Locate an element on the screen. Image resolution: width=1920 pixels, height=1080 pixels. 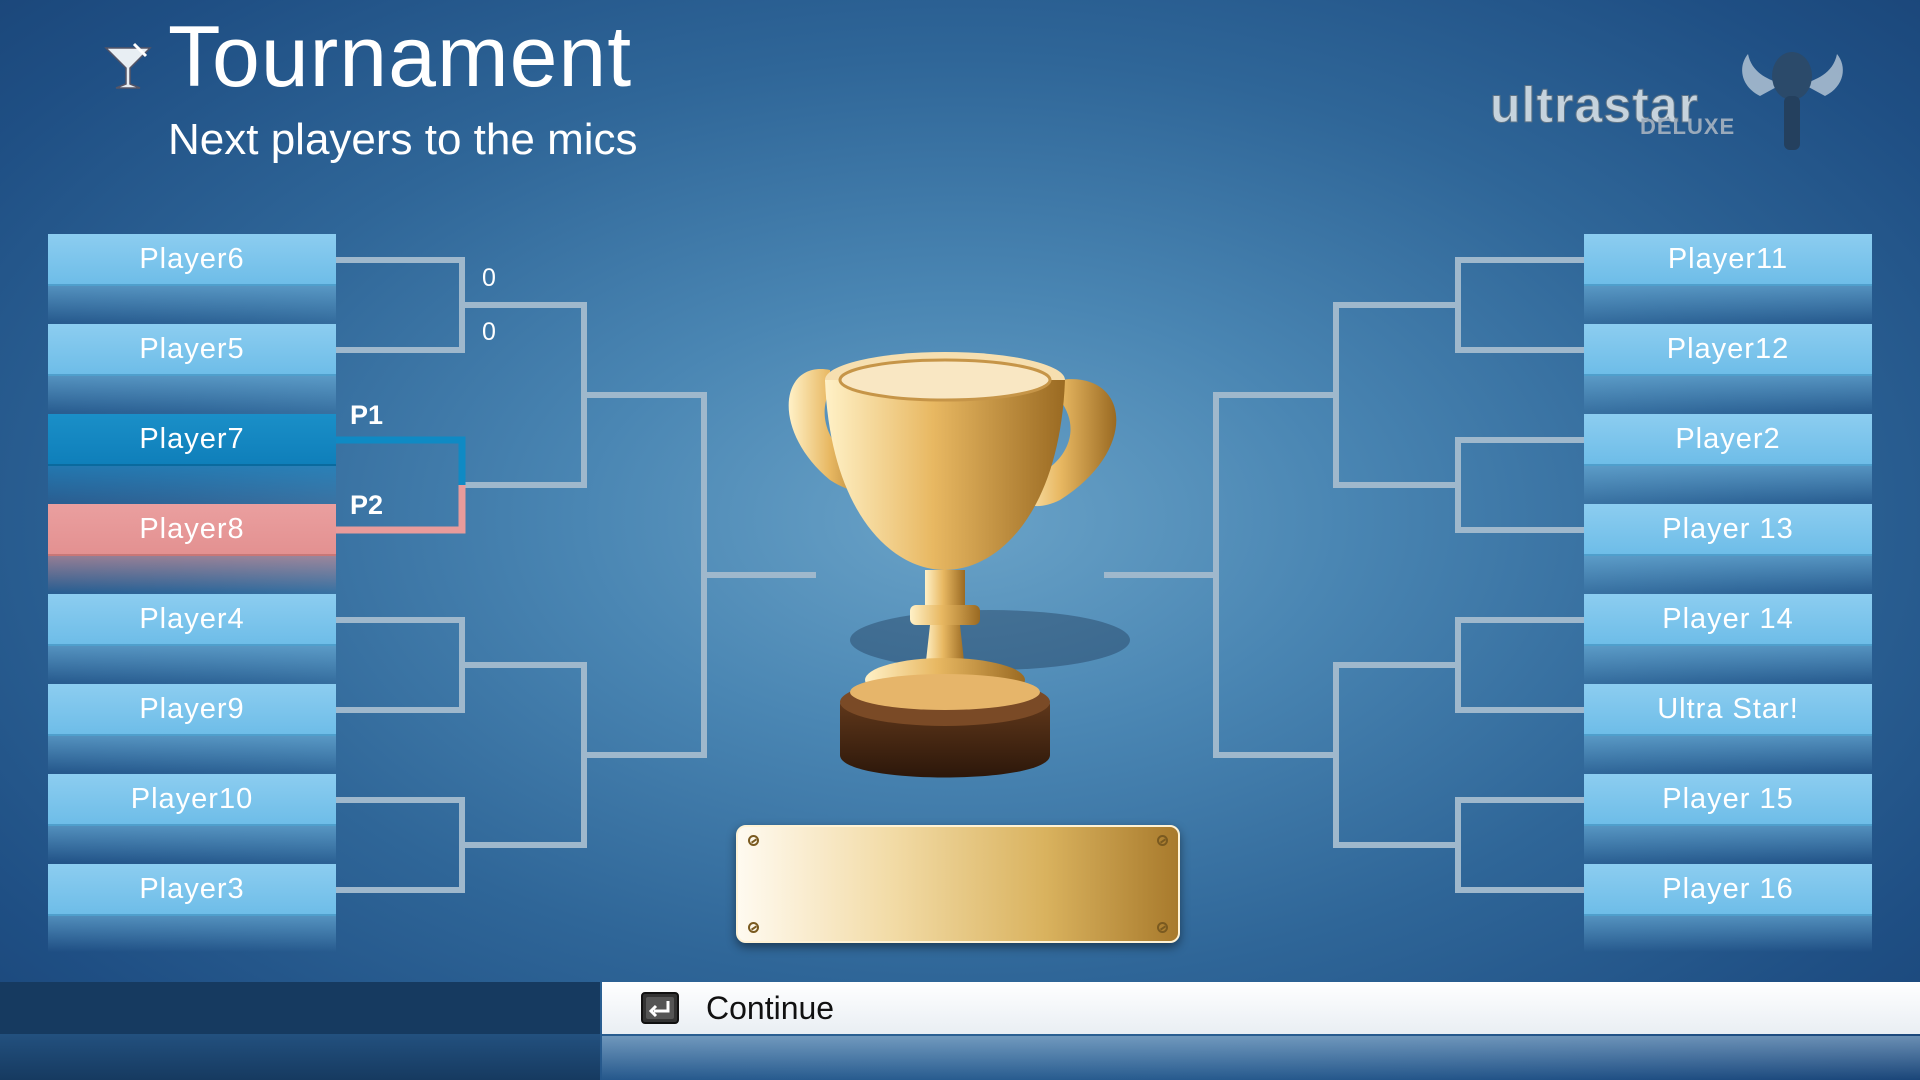
winner-plate is located at coordinates (958, 884).